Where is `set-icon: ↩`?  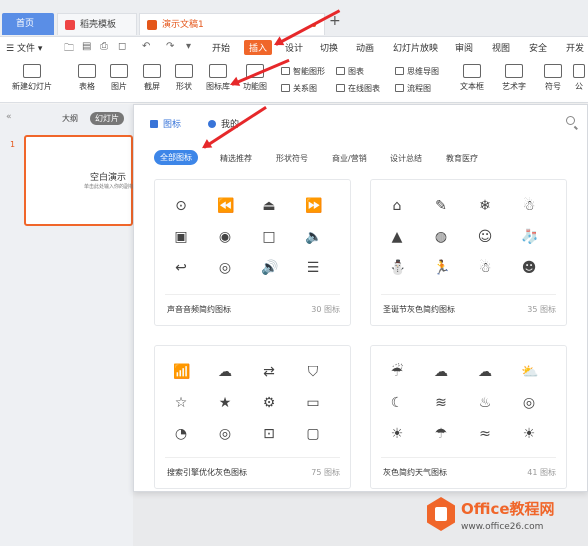
set-icon: ↩ is located at coordinates (181, 268).